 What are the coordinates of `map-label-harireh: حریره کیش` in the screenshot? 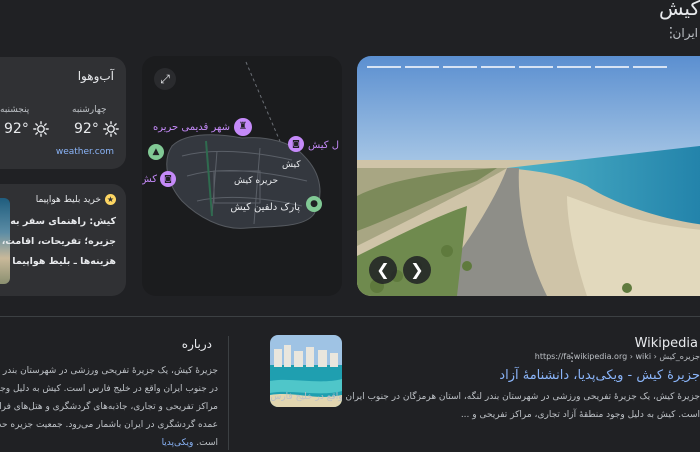 It's located at (256, 181).